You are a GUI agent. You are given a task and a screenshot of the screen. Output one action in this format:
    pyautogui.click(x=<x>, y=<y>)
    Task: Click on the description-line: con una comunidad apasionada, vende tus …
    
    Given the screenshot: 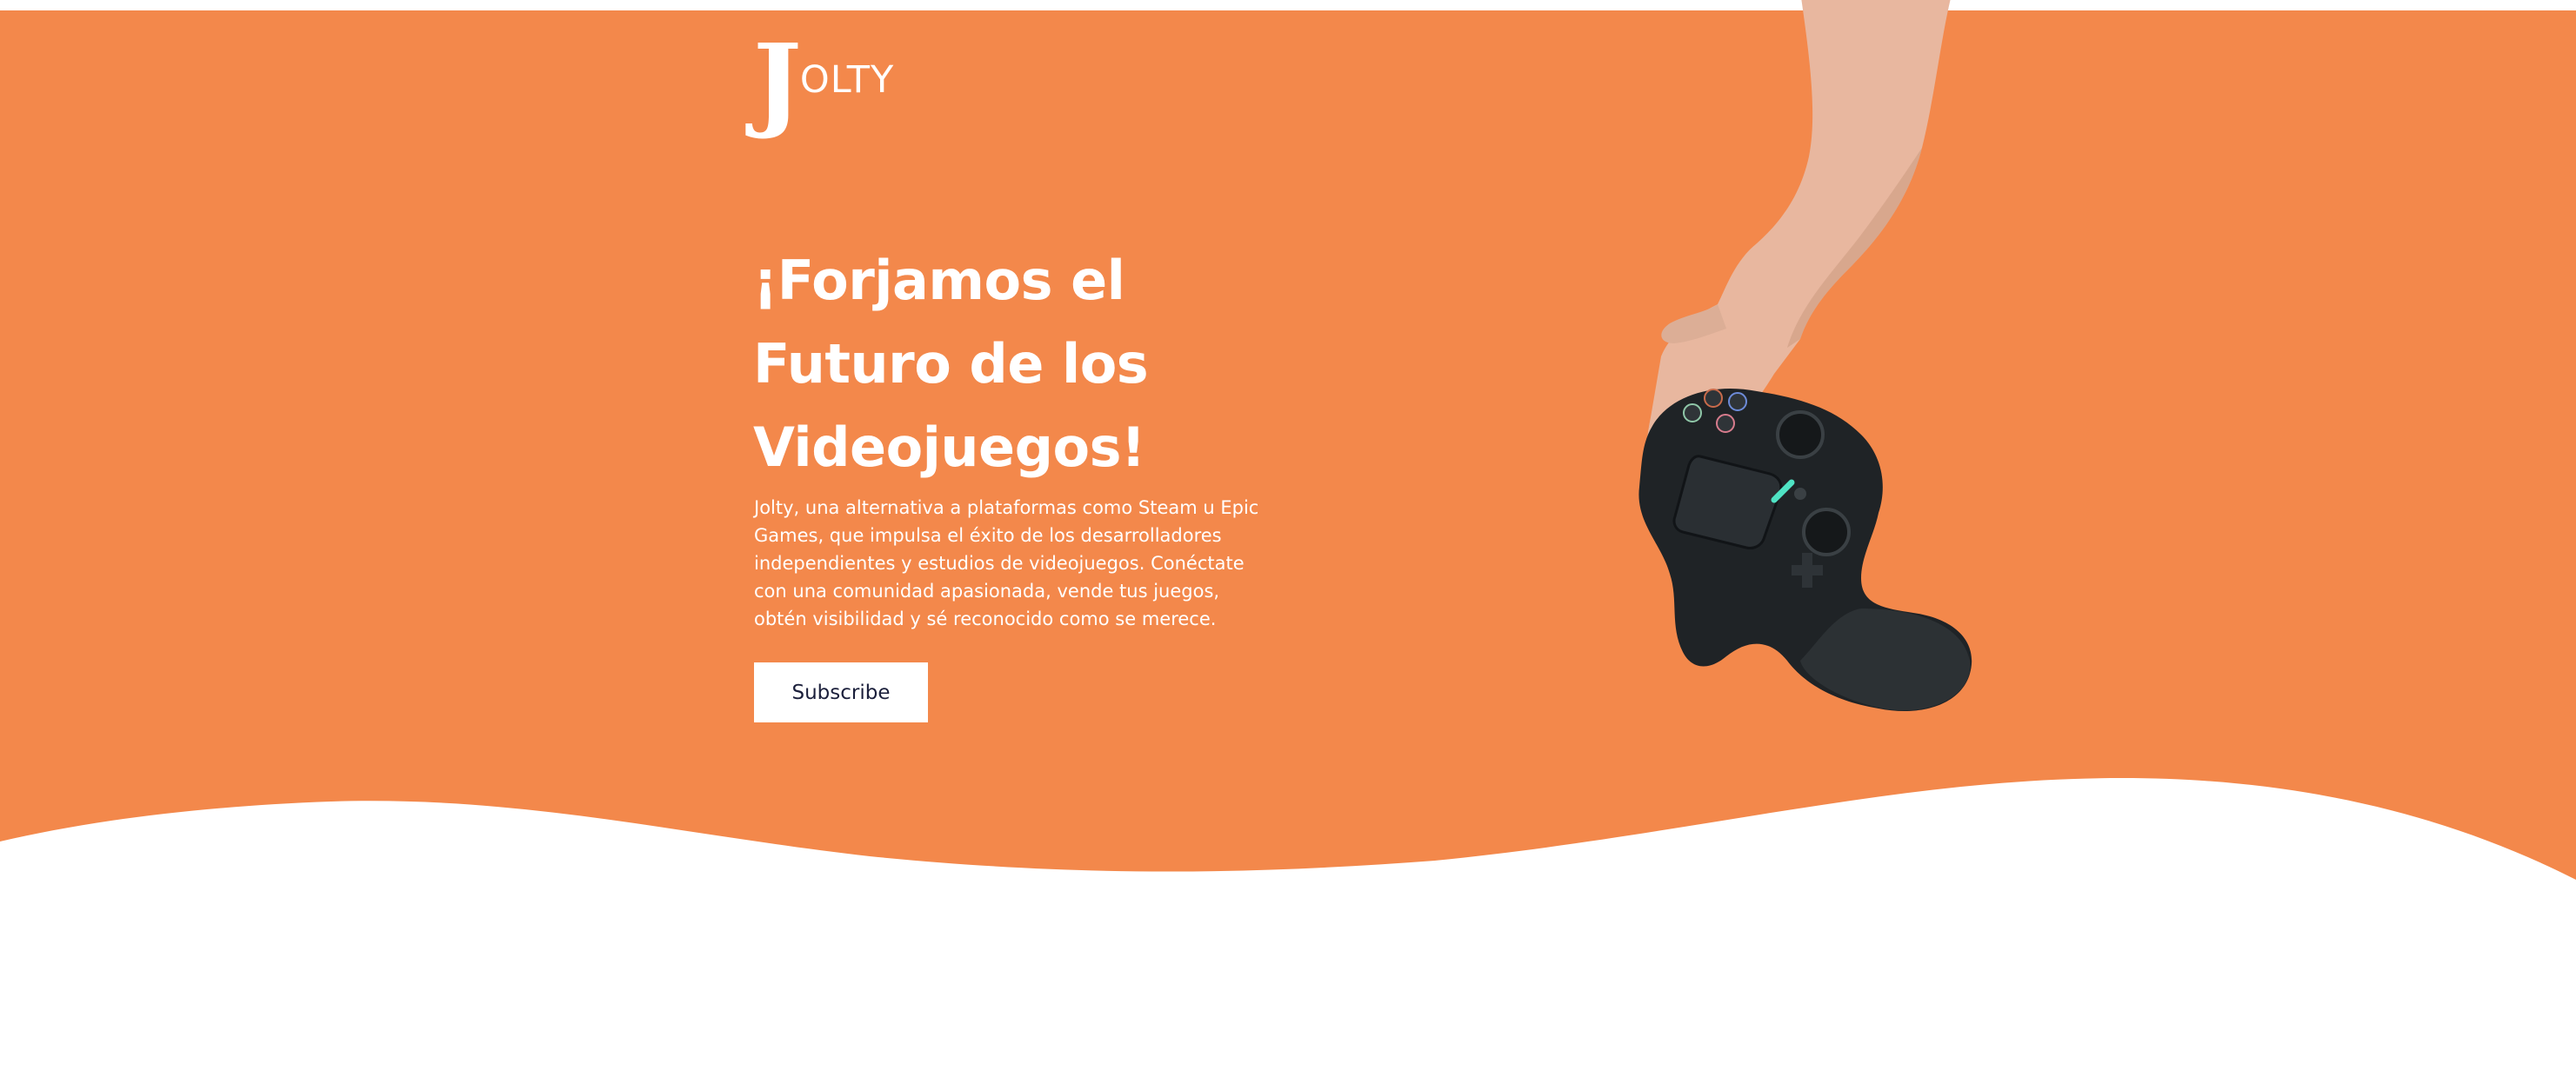 What is the action you would take?
    pyautogui.click(x=987, y=591)
    